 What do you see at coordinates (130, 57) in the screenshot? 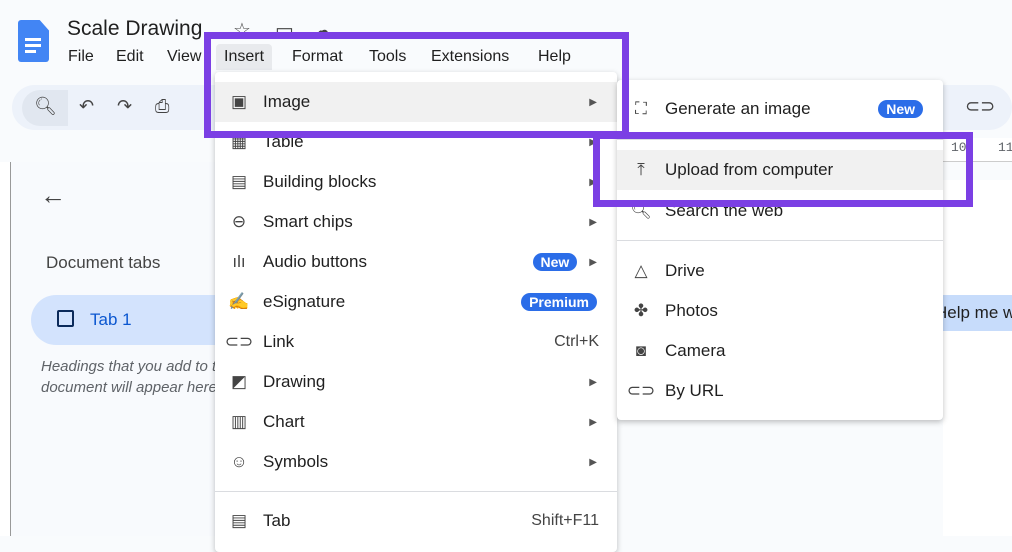
I see `menu-edit: Edit` at bounding box center [130, 57].